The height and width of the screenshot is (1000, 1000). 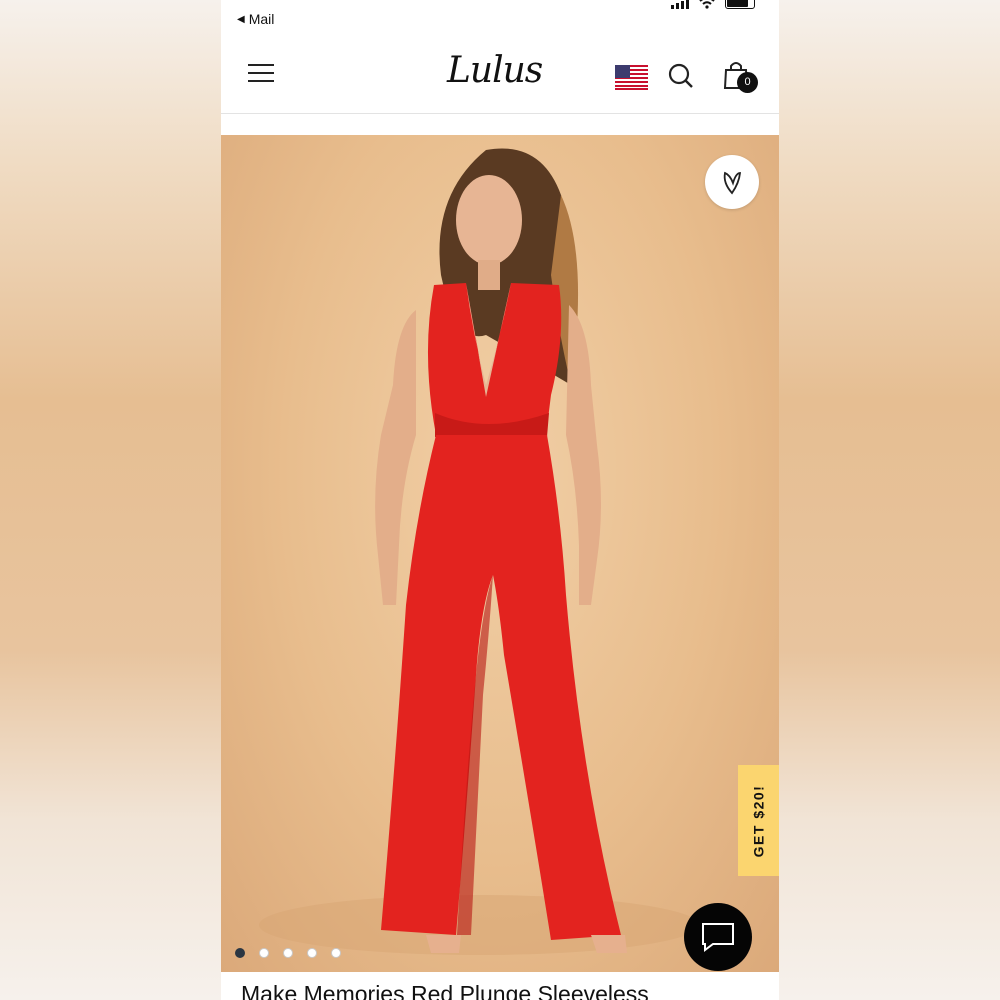 I want to click on back-arrow-icon: ◀, so click(x=241, y=19).